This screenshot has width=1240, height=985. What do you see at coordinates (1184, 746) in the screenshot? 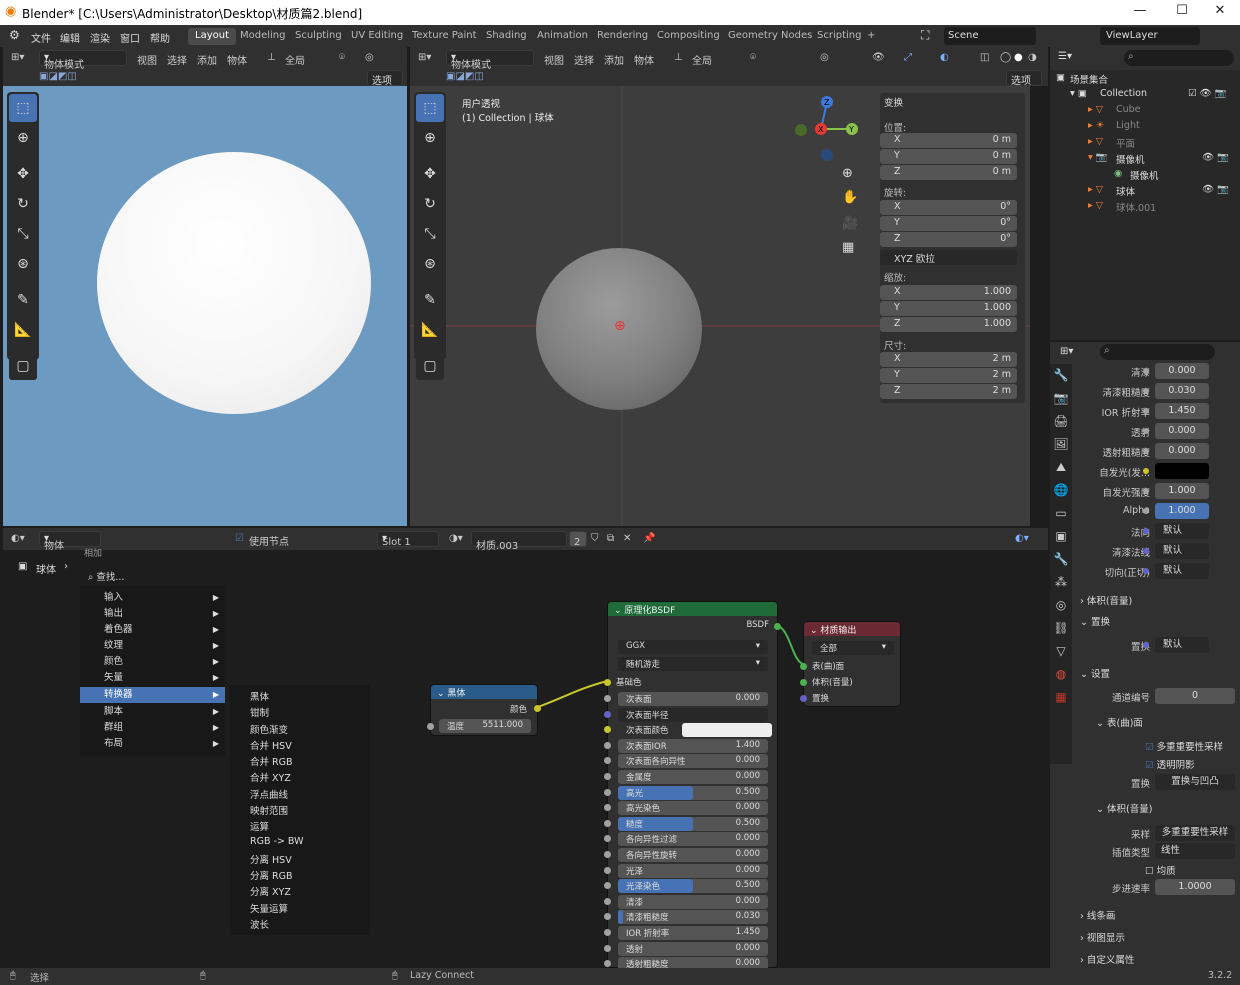
I see `mis-checkbox: ☑ 多重重要性采样` at bounding box center [1184, 746].